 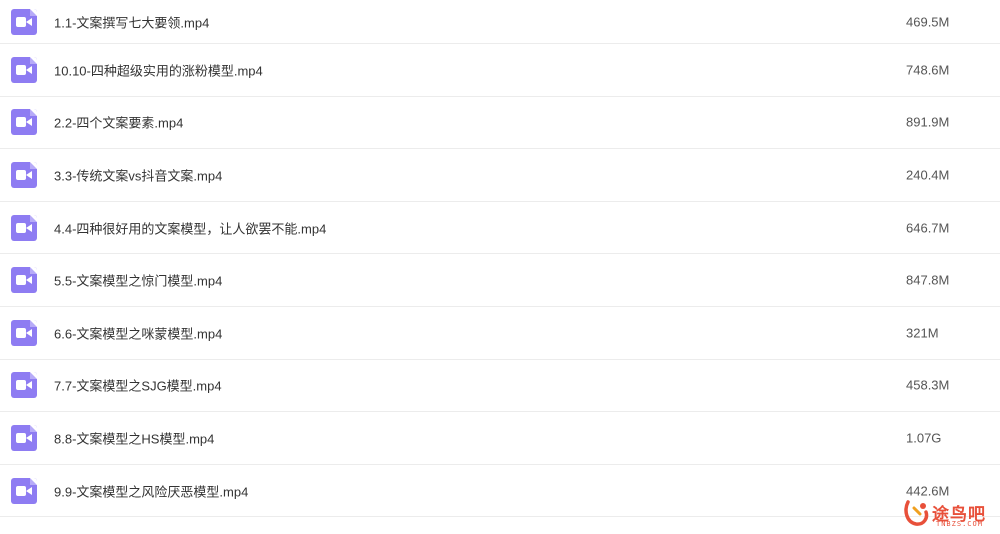 What do you see at coordinates (928, 70) in the screenshot?
I see `file-size: 748.6M` at bounding box center [928, 70].